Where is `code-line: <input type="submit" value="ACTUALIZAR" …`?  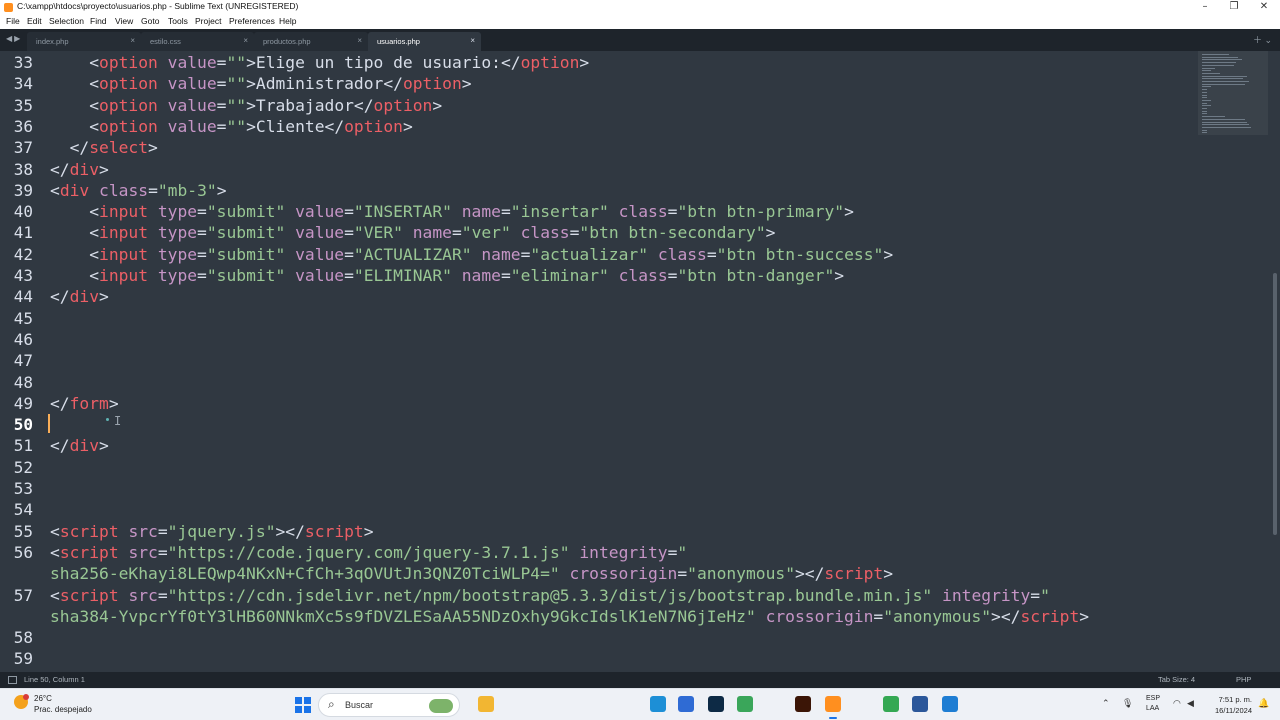
code-line: <input type="submit" value="ACTUALIZAR" … is located at coordinates (471, 254).